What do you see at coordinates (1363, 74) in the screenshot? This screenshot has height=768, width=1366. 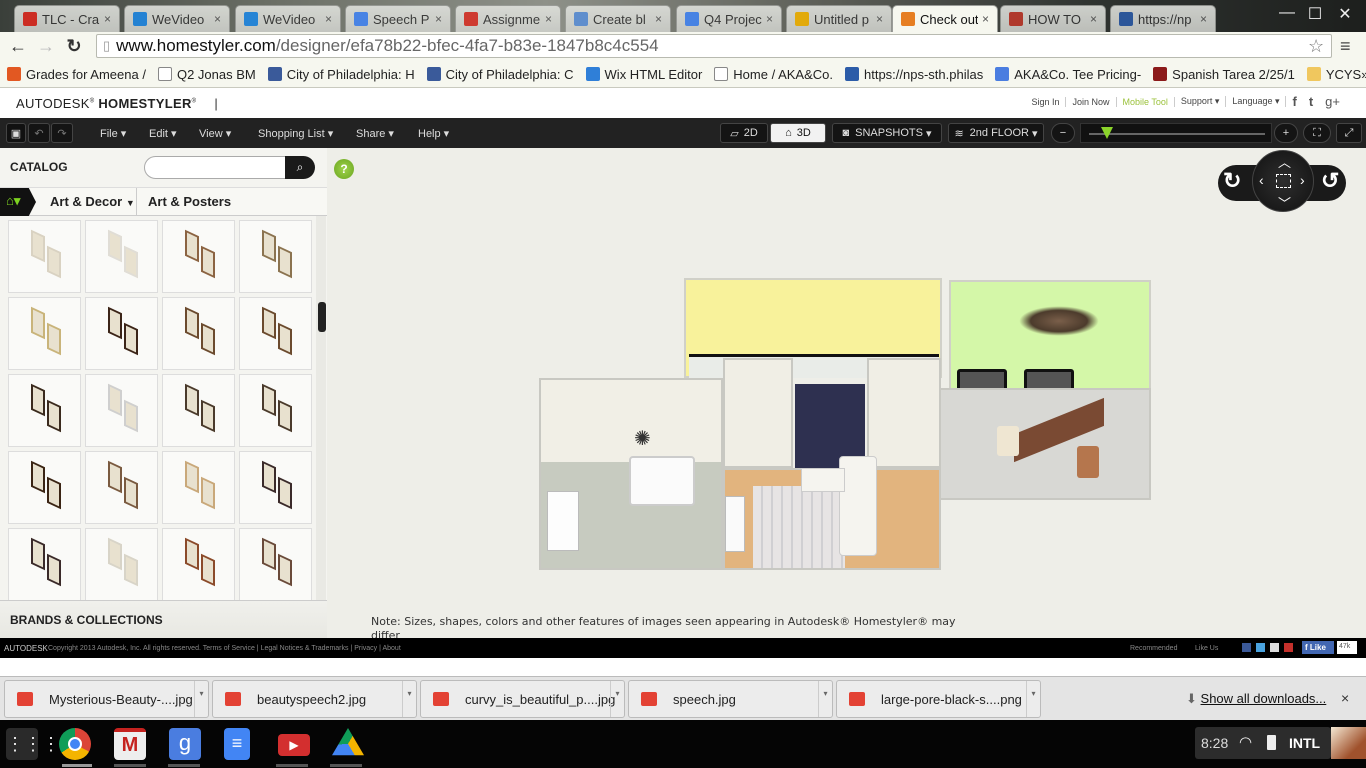 I see `bookmarks-overflow-button: »` at bounding box center [1363, 74].